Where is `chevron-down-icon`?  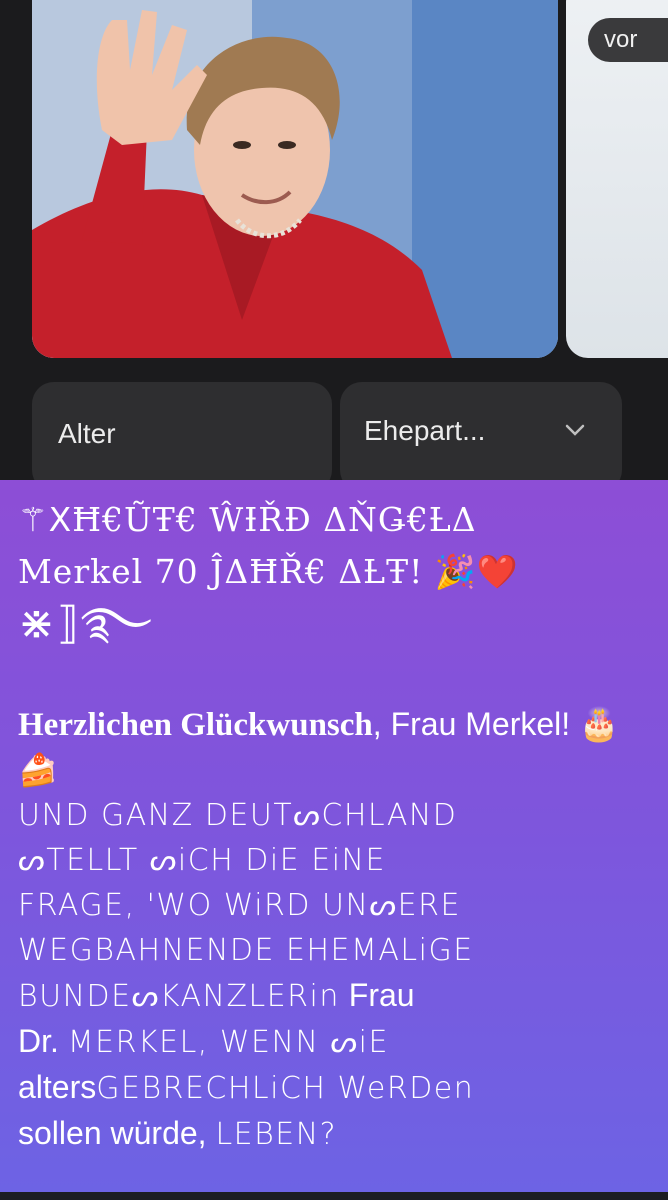 chevron-down-icon is located at coordinates (575, 430).